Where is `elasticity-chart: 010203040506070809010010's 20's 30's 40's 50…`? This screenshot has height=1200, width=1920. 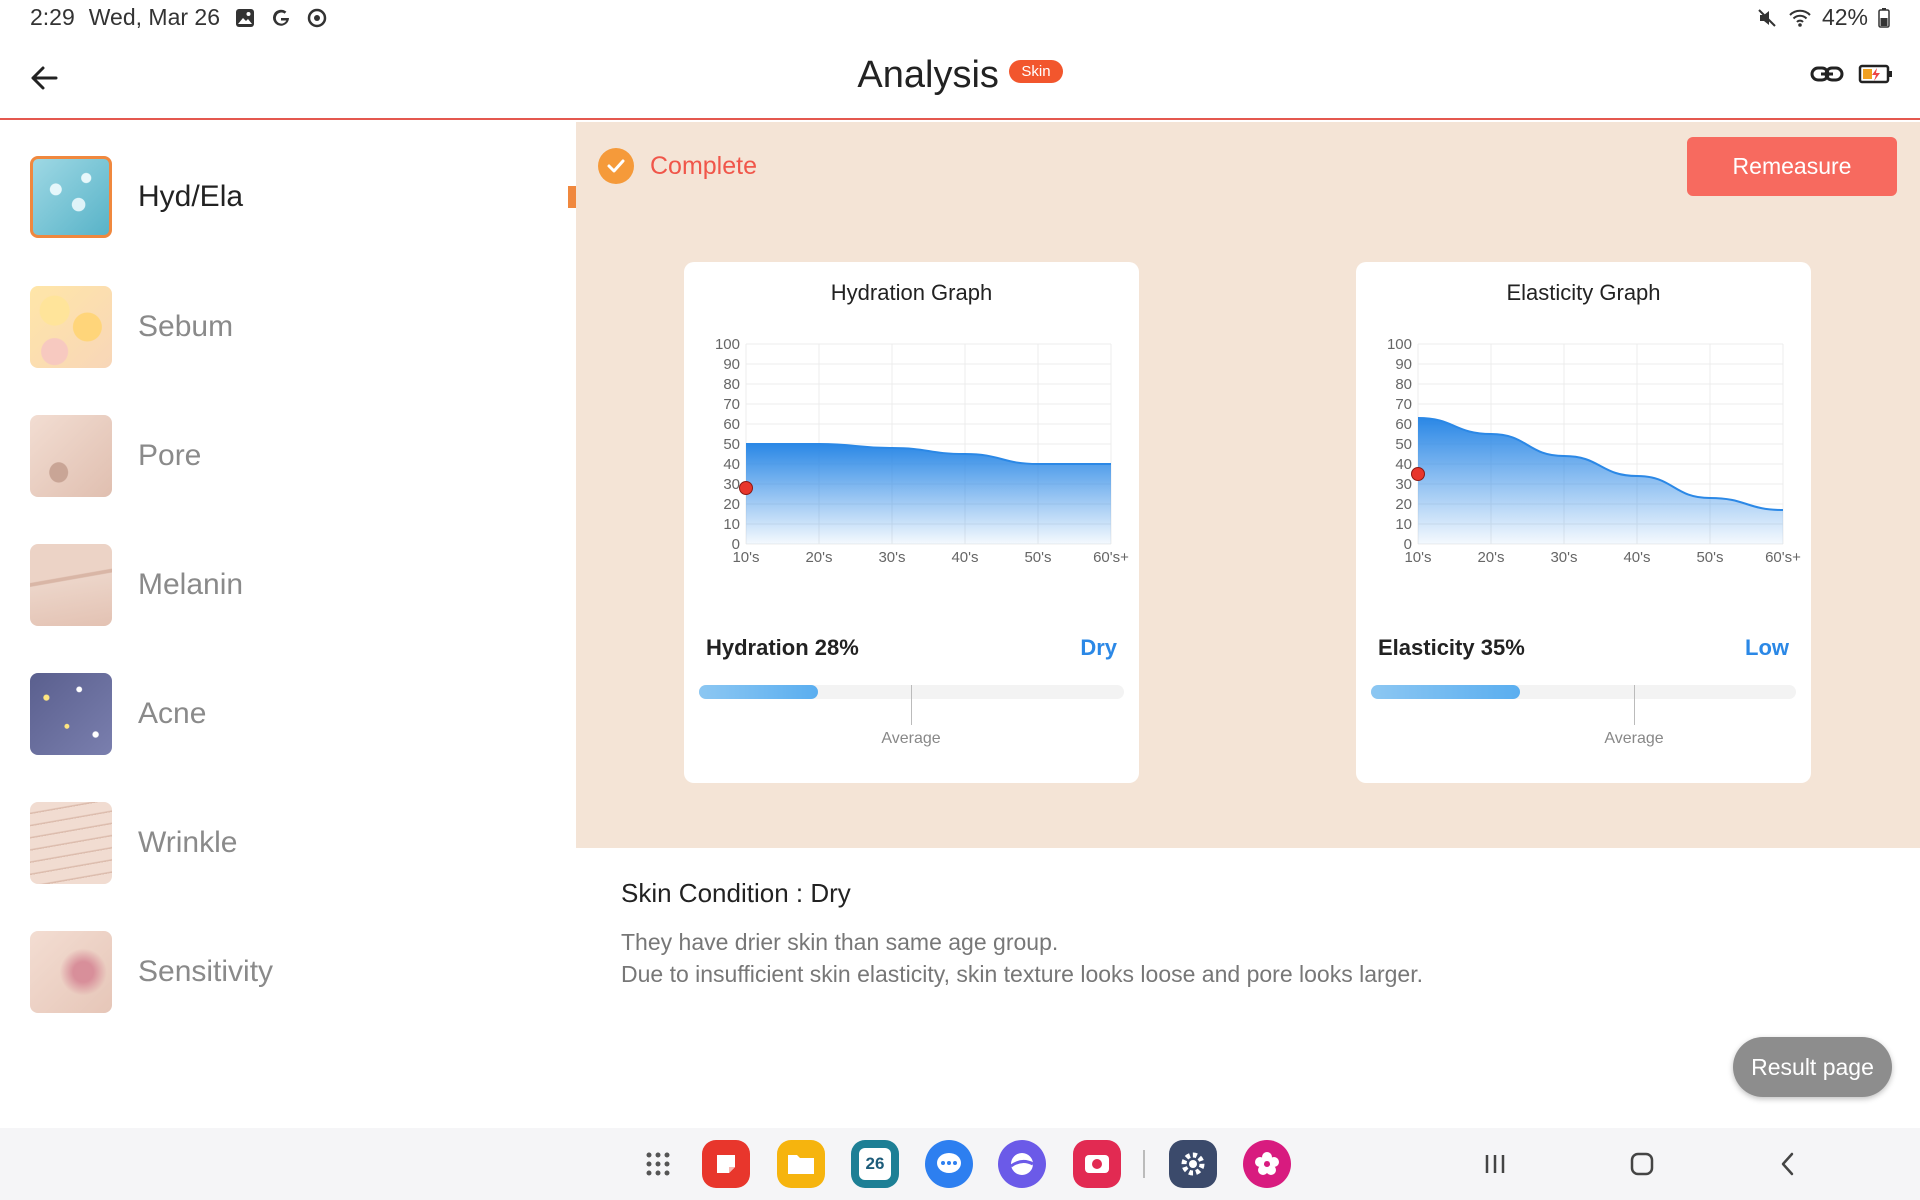 elasticity-chart: 010203040506070809010010's 20's 30's 40's 50… is located at coordinates (1594, 449).